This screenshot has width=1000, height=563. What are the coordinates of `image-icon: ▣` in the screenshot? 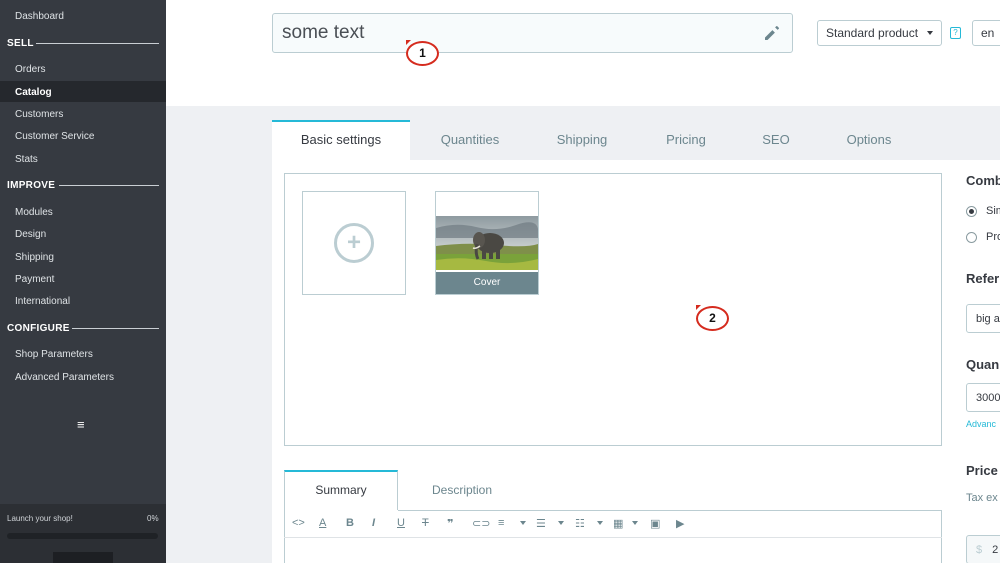 It's located at (655, 523).